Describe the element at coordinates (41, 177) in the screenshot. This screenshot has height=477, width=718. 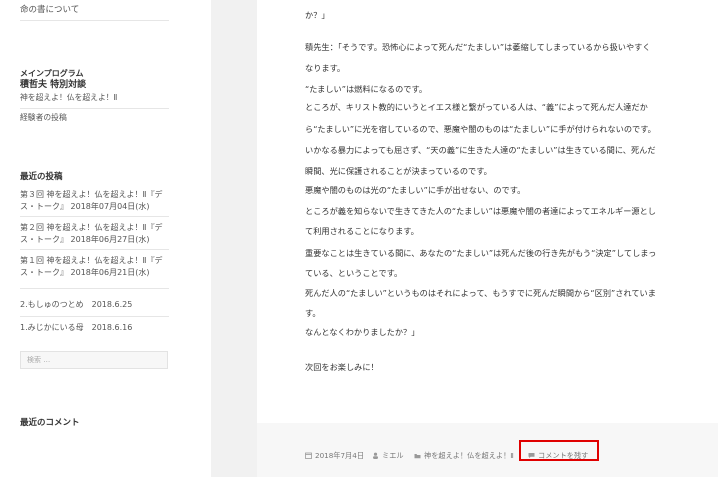
I see `recent-posts-heading: 最近の投稿` at that location.